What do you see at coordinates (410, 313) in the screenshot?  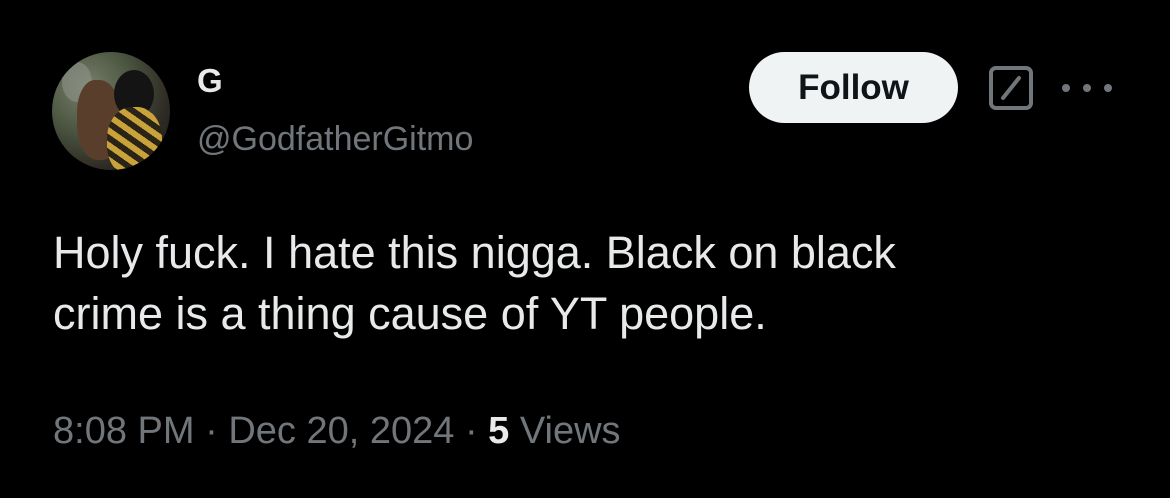 I see `tweet-text-line: crime is a thing cause of YT people.` at bounding box center [410, 313].